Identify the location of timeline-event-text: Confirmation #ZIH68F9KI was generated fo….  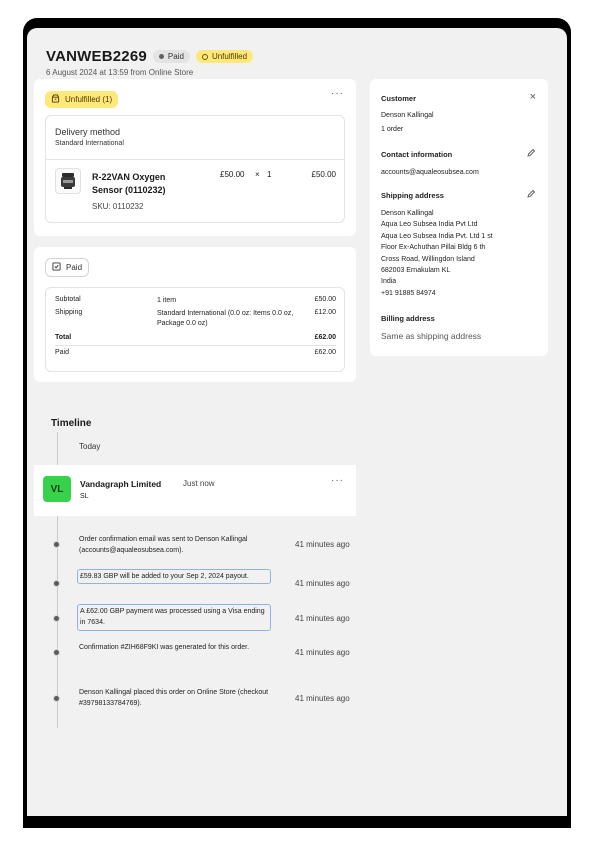
(164, 647).